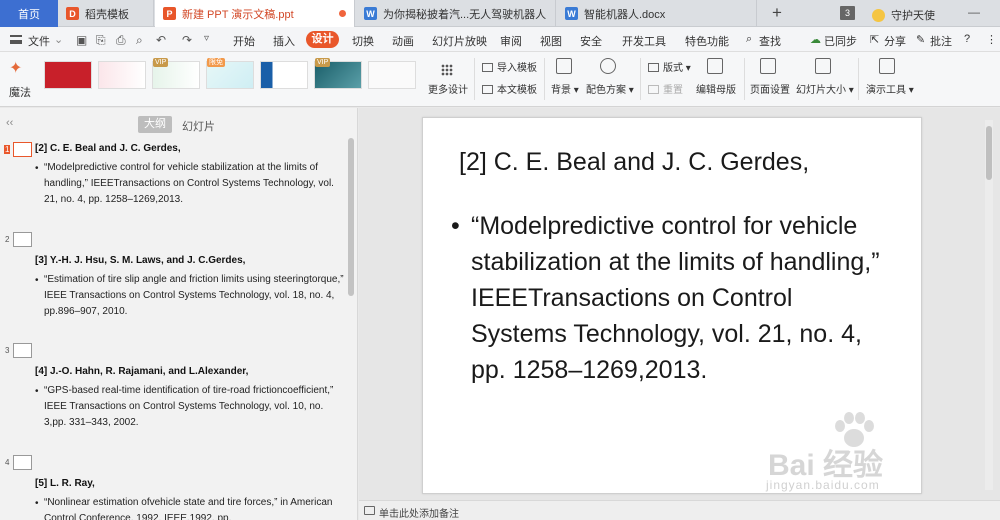  Describe the element at coordinates (634, 162) in the screenshot. I see `slide-title: [2] C. E. Beal and J. C. Gerdes,` at that location.